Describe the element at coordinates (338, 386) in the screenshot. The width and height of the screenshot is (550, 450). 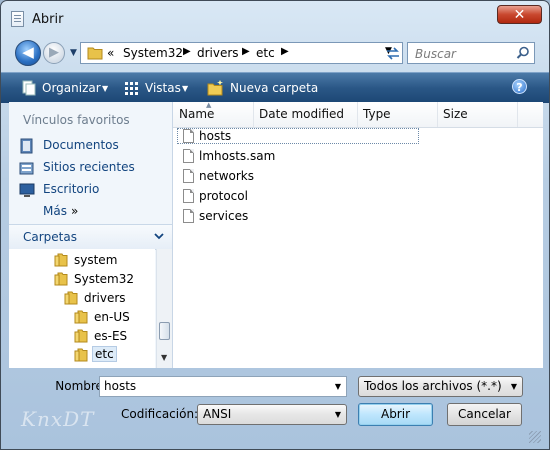
I see `filename-dropdown-icon: ▼` at that location.